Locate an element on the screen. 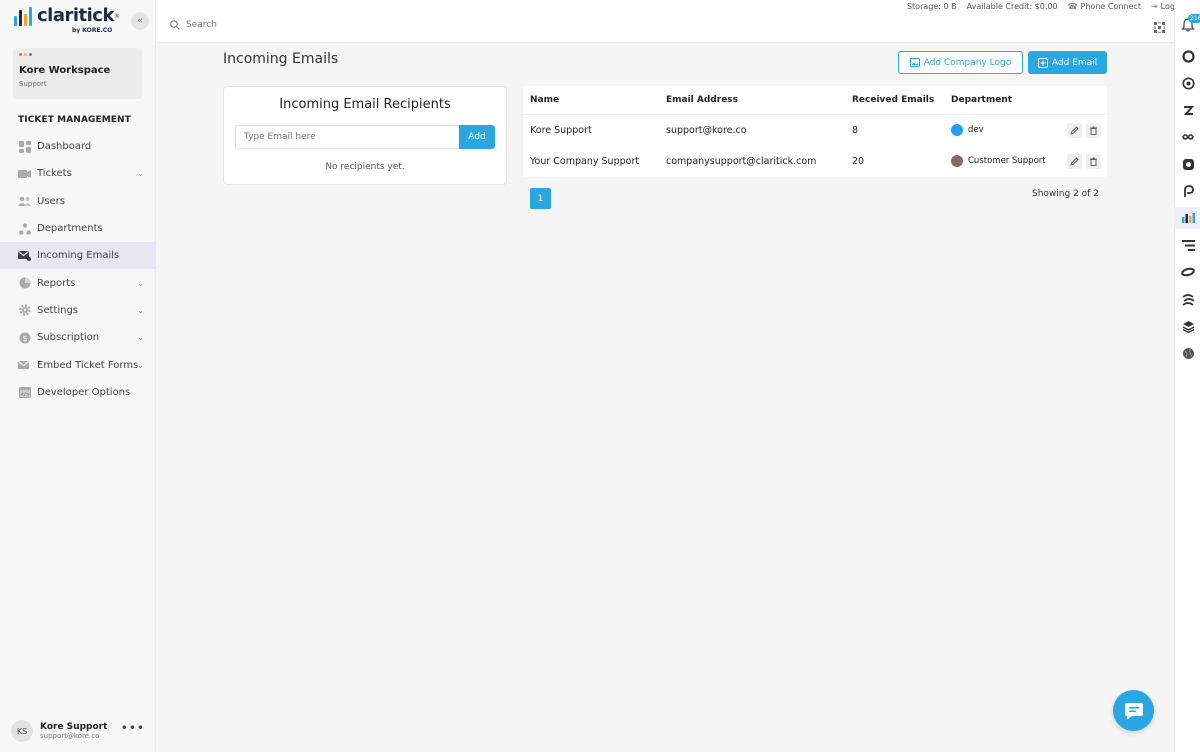 This screenshot has height=752, width=1200. recipients-title: Incoming Email Recipients is located at coordinates (365, 104).